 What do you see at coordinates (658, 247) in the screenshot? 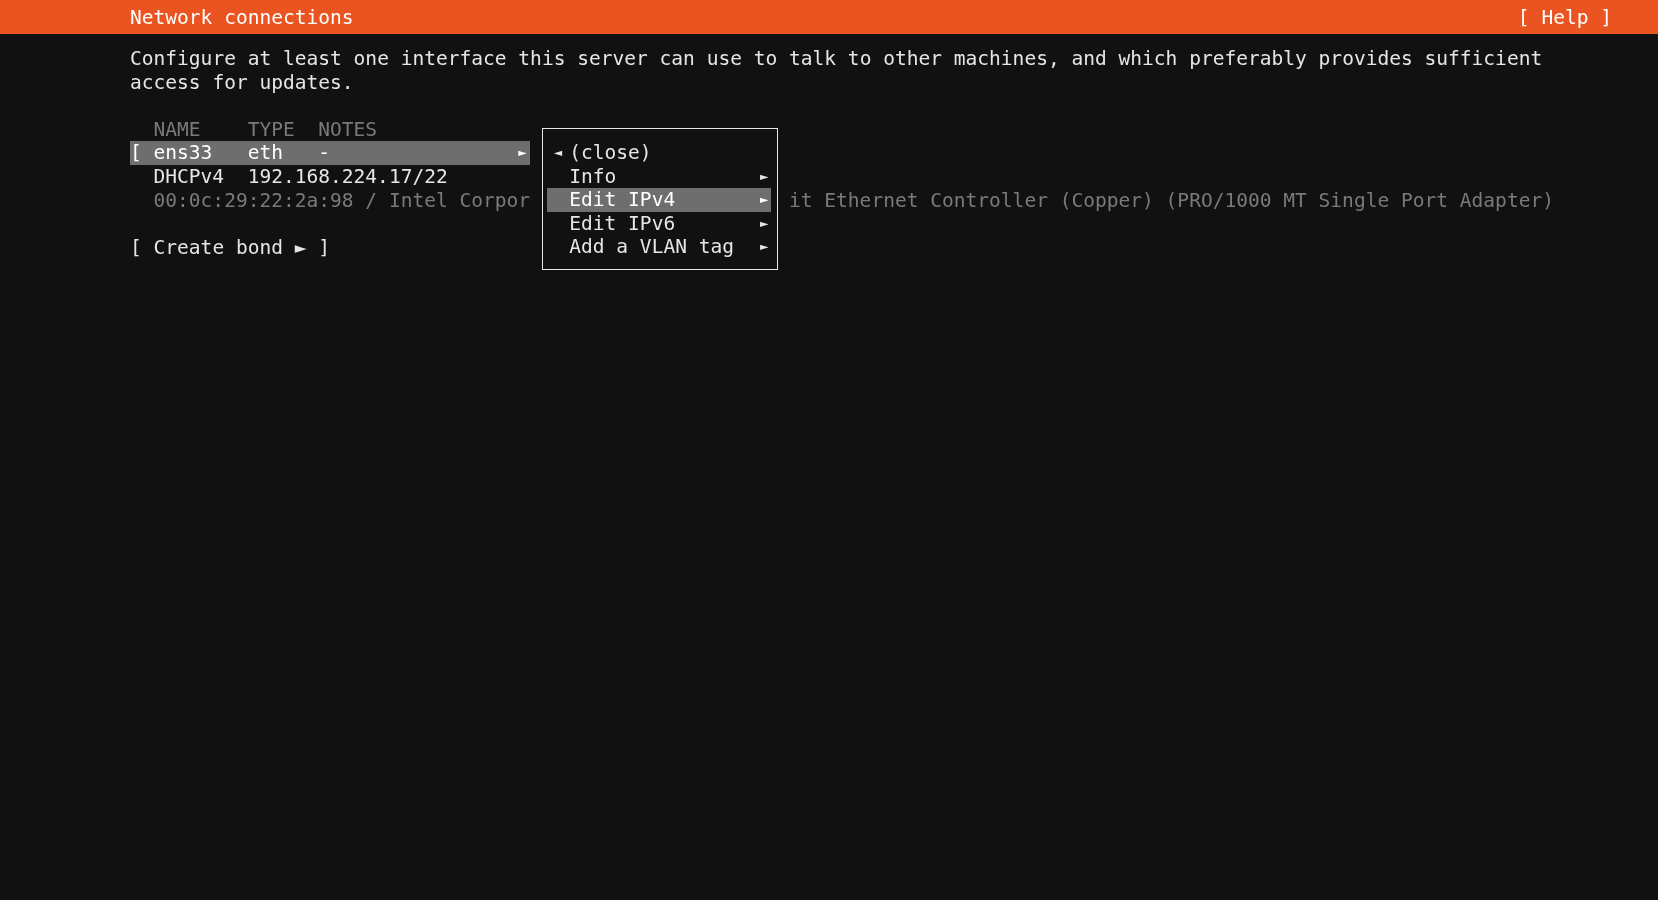
I see `menu-item: Add a VLAN tag ►` at bounding box center [658, 247].